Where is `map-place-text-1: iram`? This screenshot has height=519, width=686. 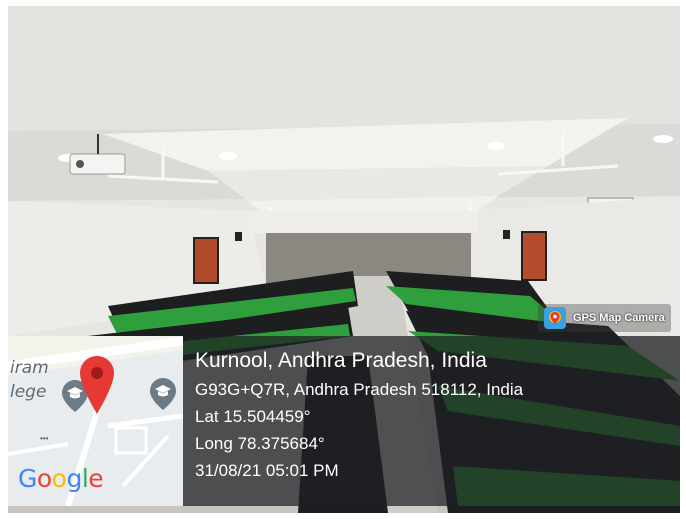
map-place-text-1: iram is located at coordinates (29, 368).